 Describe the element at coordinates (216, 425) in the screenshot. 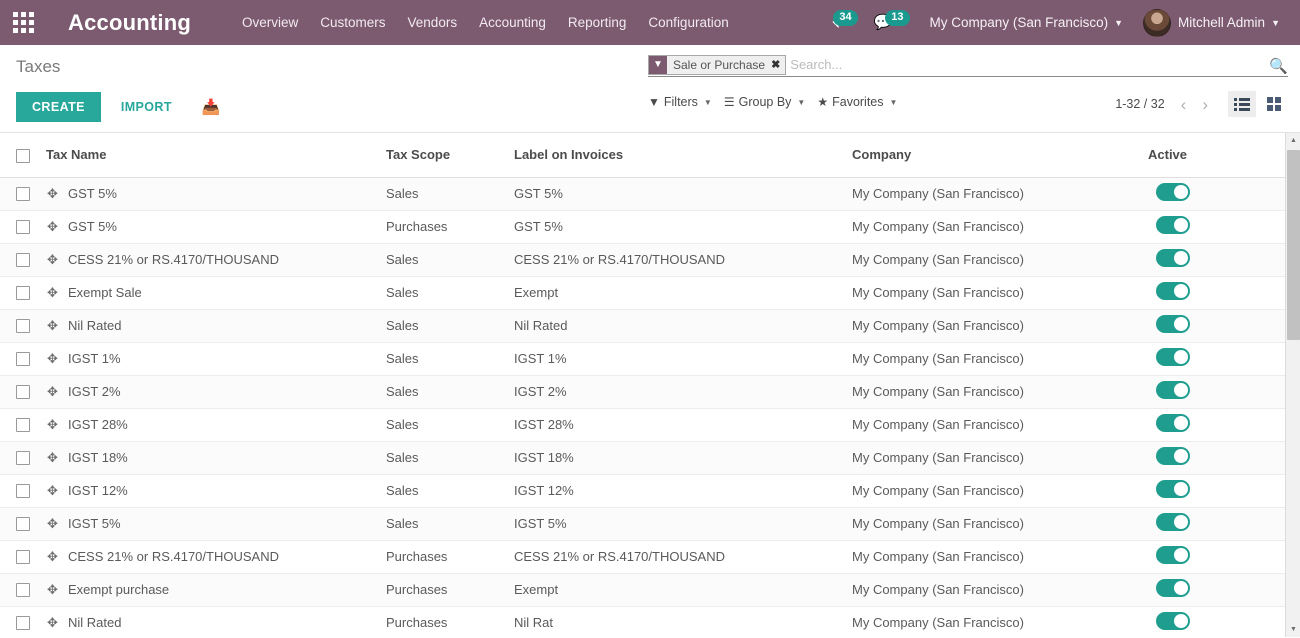

I see `cell-tax-name: ✥ IGST 28%` at that location.